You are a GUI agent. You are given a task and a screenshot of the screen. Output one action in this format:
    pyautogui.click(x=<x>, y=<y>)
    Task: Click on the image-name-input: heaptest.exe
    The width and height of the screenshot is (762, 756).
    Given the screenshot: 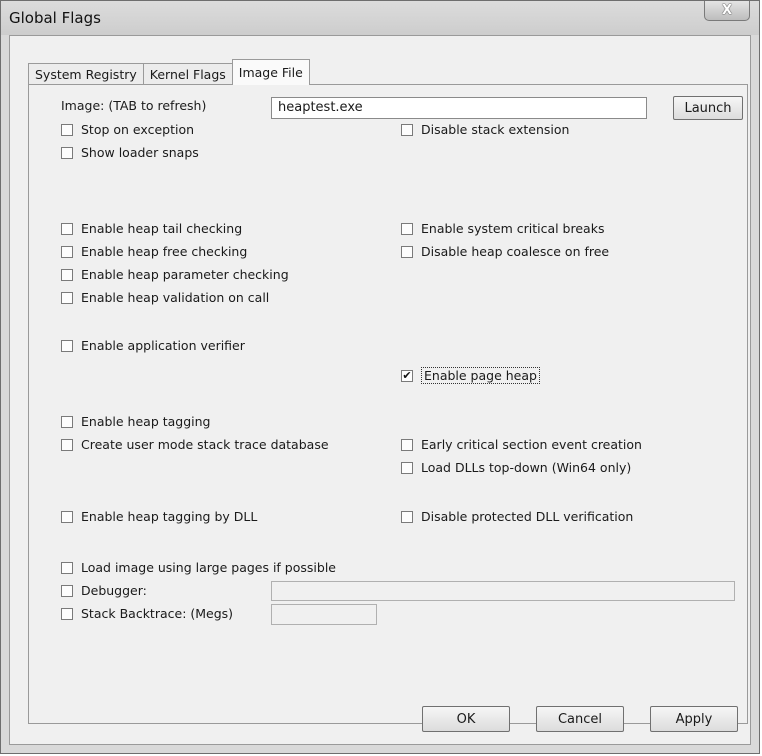 What is the action you would take?
    pyautogui.click(x=459, y=108)
    